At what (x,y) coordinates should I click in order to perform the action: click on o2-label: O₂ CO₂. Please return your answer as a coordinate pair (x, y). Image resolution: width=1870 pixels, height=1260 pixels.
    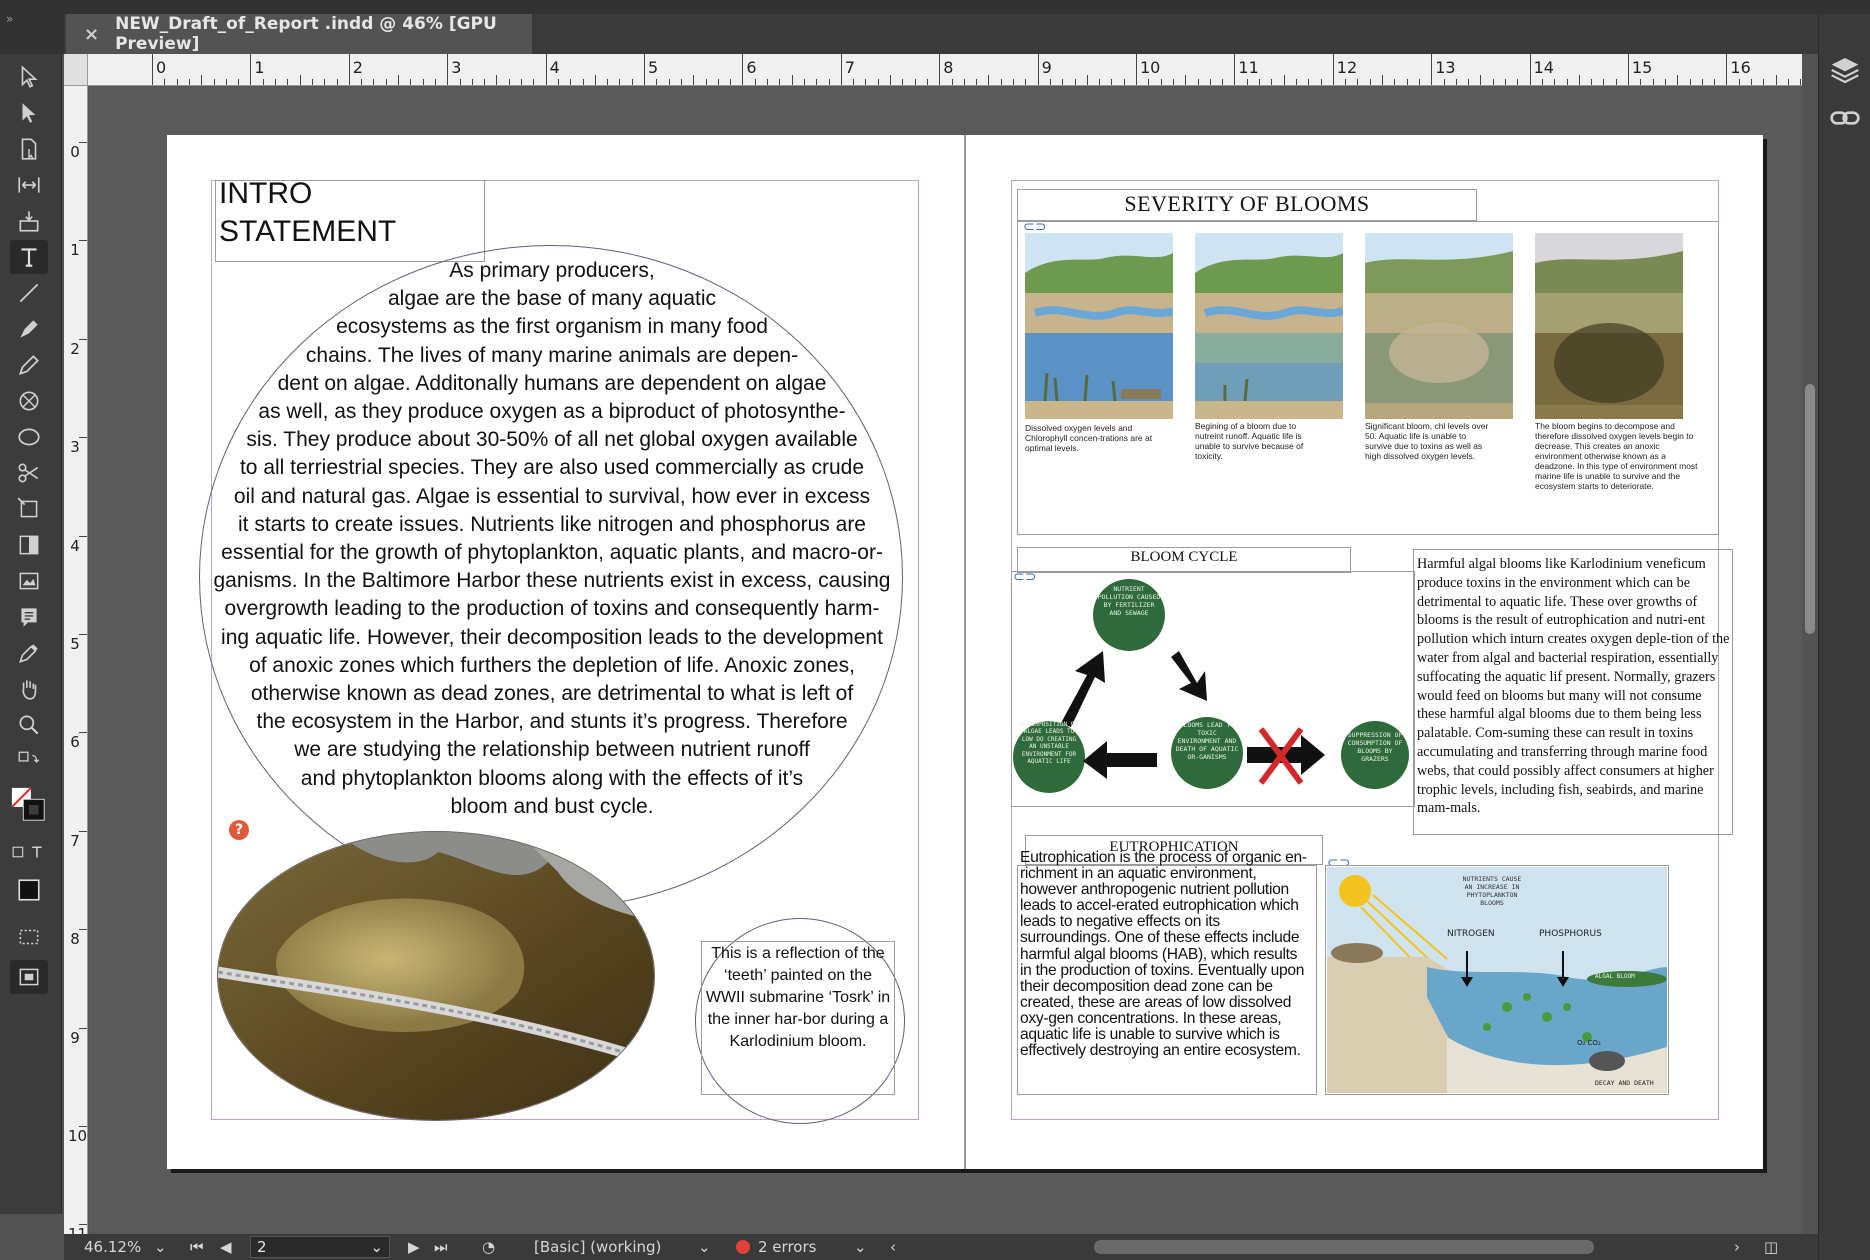
    Looking at the image, I should click on (1589, 1043).